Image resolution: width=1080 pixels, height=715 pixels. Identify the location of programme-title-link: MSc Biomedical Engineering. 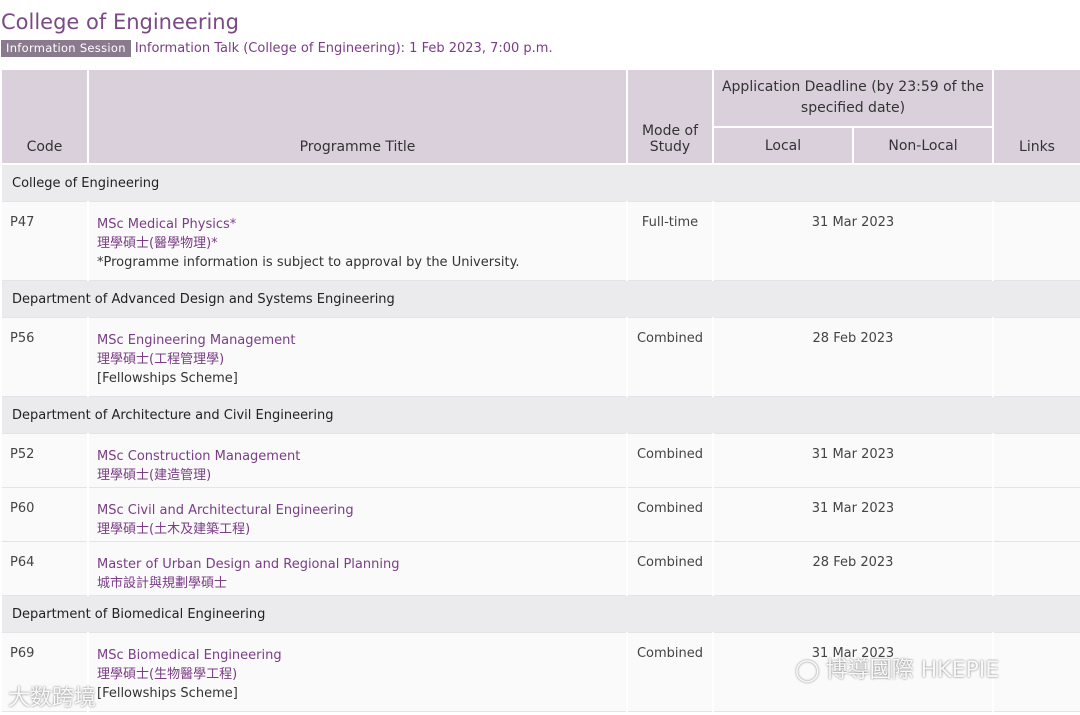
(357, 655).